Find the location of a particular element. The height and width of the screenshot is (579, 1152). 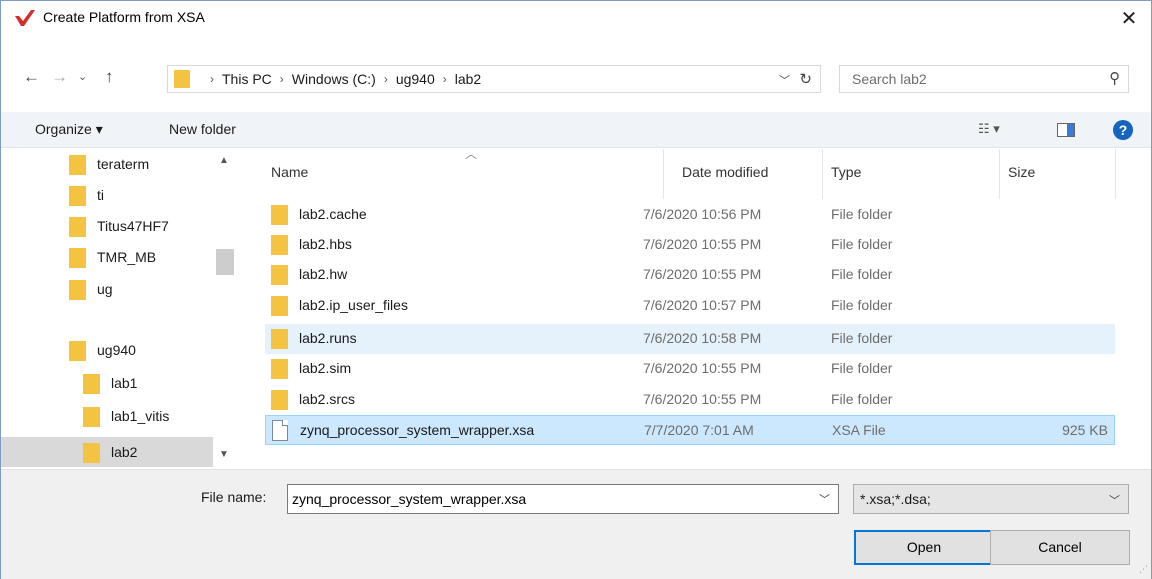

file-name: lab2.ip_user_files is located at coordinates (353, 305).